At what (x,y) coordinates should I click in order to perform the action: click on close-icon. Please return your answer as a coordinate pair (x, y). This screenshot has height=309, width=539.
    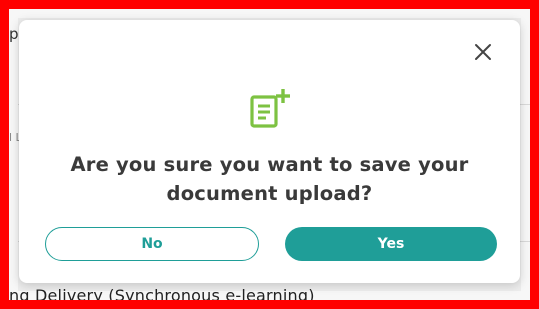
    Looking at the image, I should click on (483, 52).